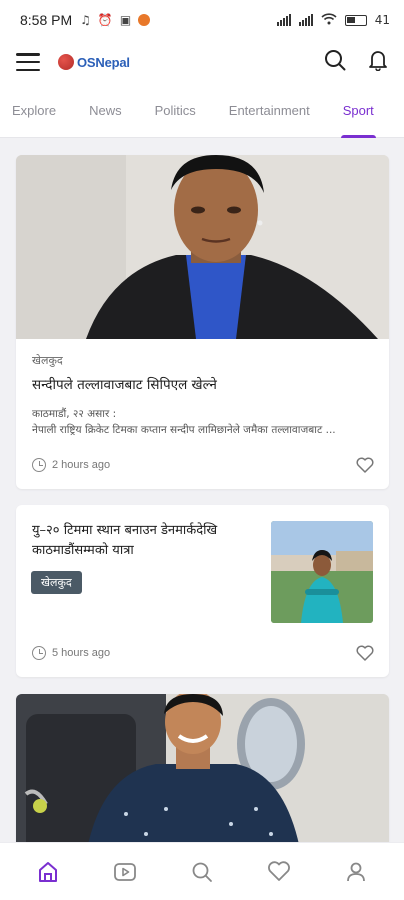 Image resolution: width=404 pixels, height=900 pixels. Describe the element at coordinates (47, 360) in the screenshot. I see `article-category: खेलकुद` at that location.